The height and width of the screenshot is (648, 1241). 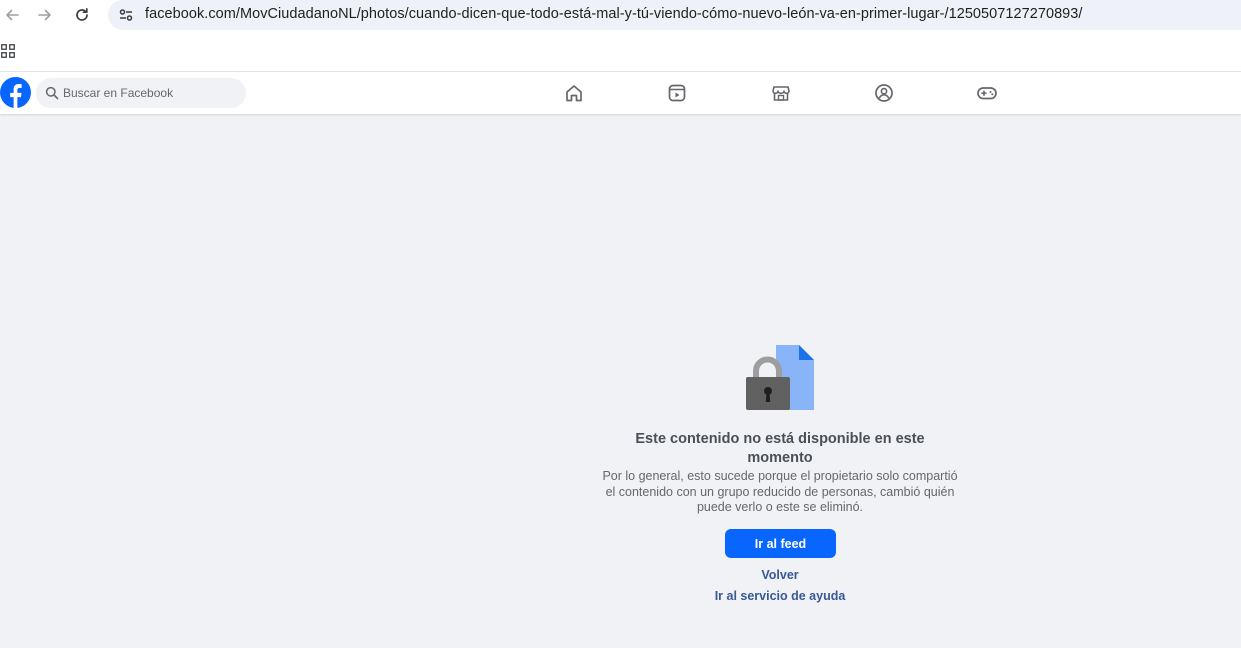 What do you see at coordinates (52, 93) in the screenshot?
I see `search-icon` at bounding box center [52, 93].